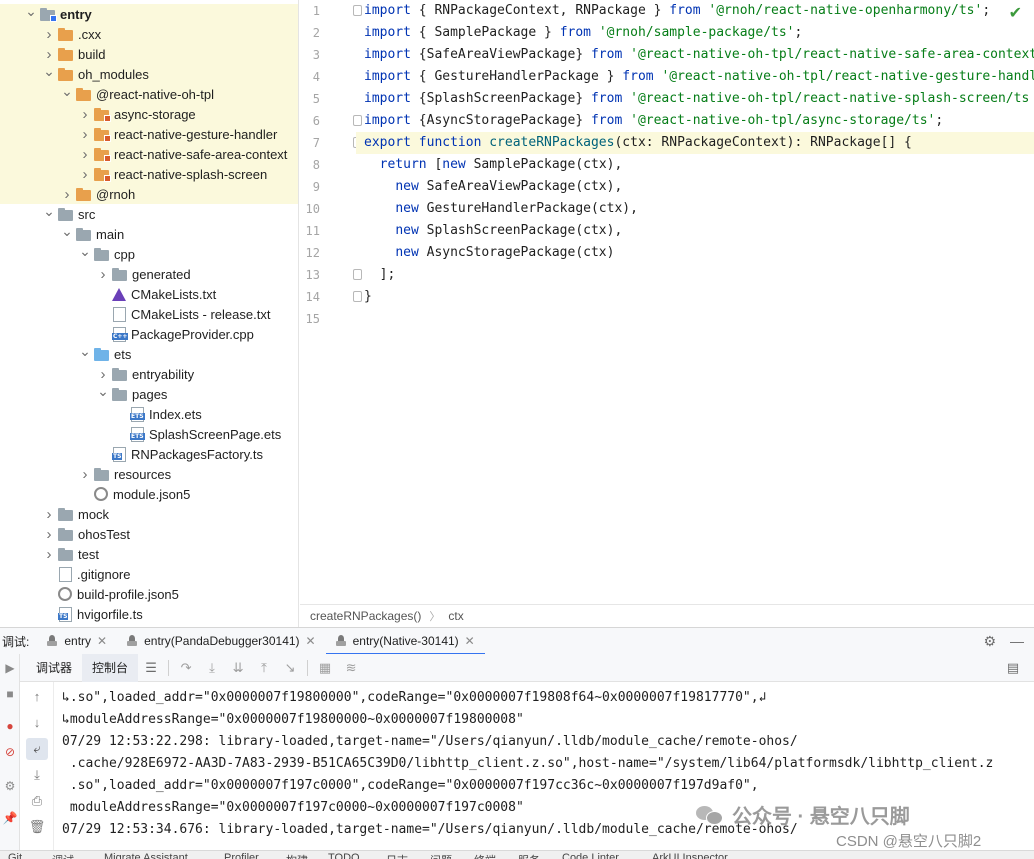 The height and width of the screenshot is (859, 1034). Describe the element at coordinates (54, 668) in the screenshot. I see `tab-debugger: 调试器` at that location.